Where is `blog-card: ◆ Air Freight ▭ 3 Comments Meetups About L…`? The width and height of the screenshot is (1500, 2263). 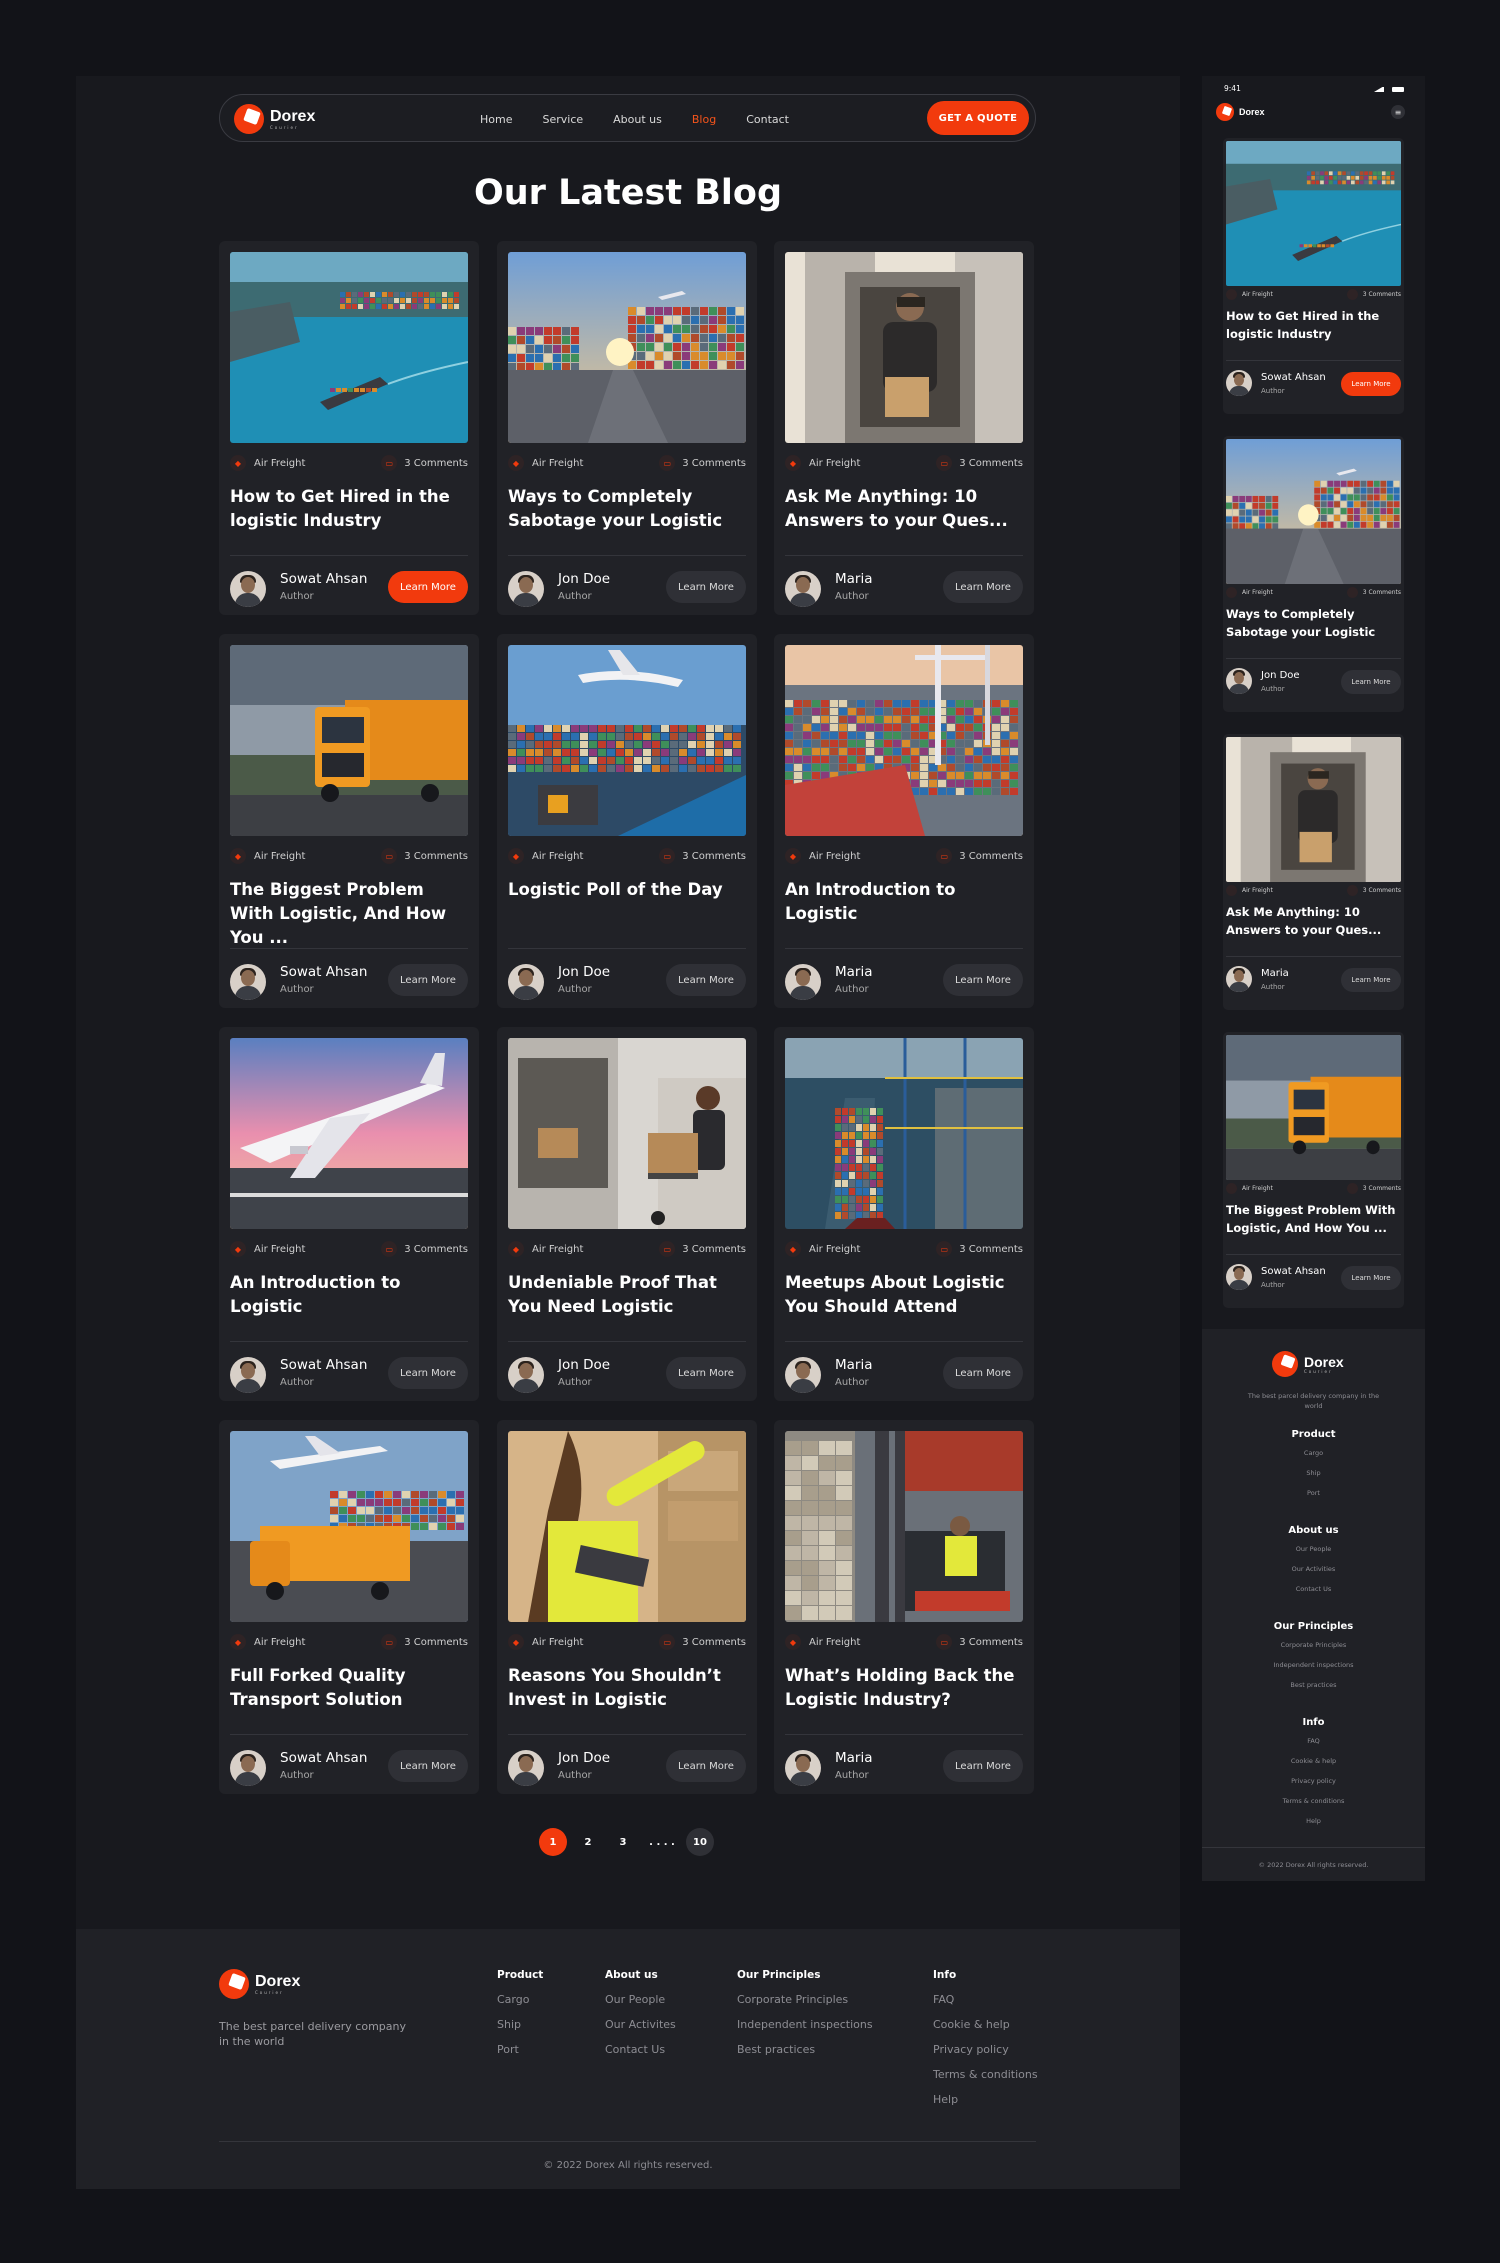 blog-card: ◆ Air Freight ▭ 3 Comments Meetups About L… is located at coordinates (904, 1214).